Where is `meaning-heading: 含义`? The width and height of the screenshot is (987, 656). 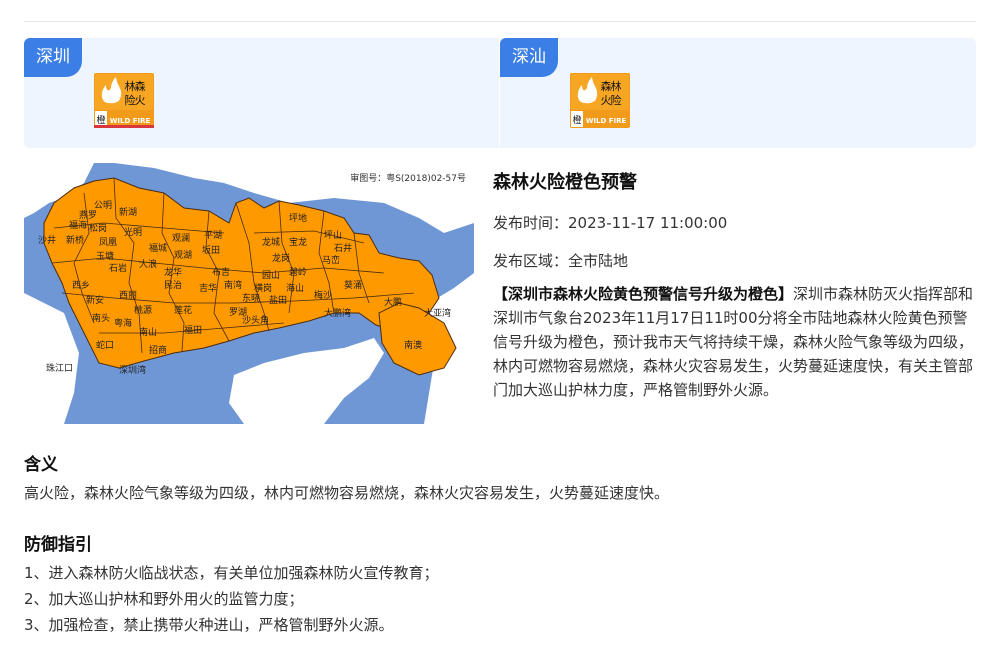
meaning-heading: 含义 is located at coordinates (41, 465).